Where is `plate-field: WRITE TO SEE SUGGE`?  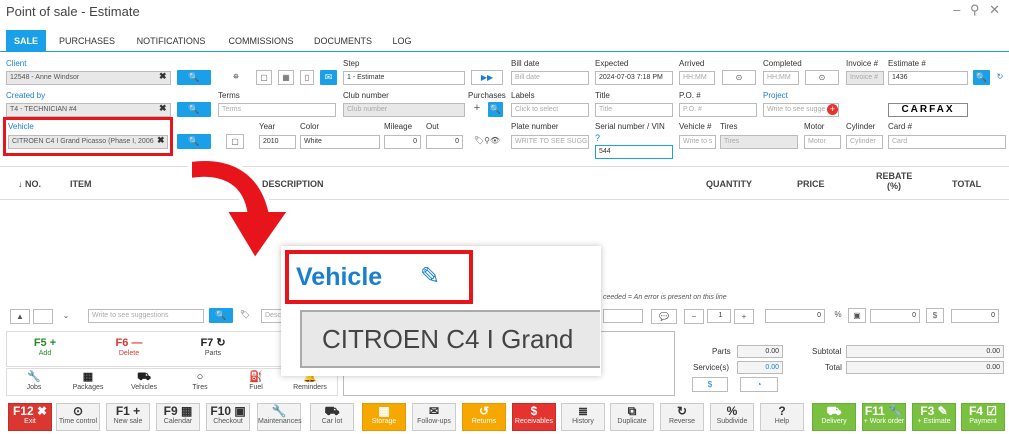 plate-field: WRITE TO SEE SUGGE is located at coordinates (550, 142).